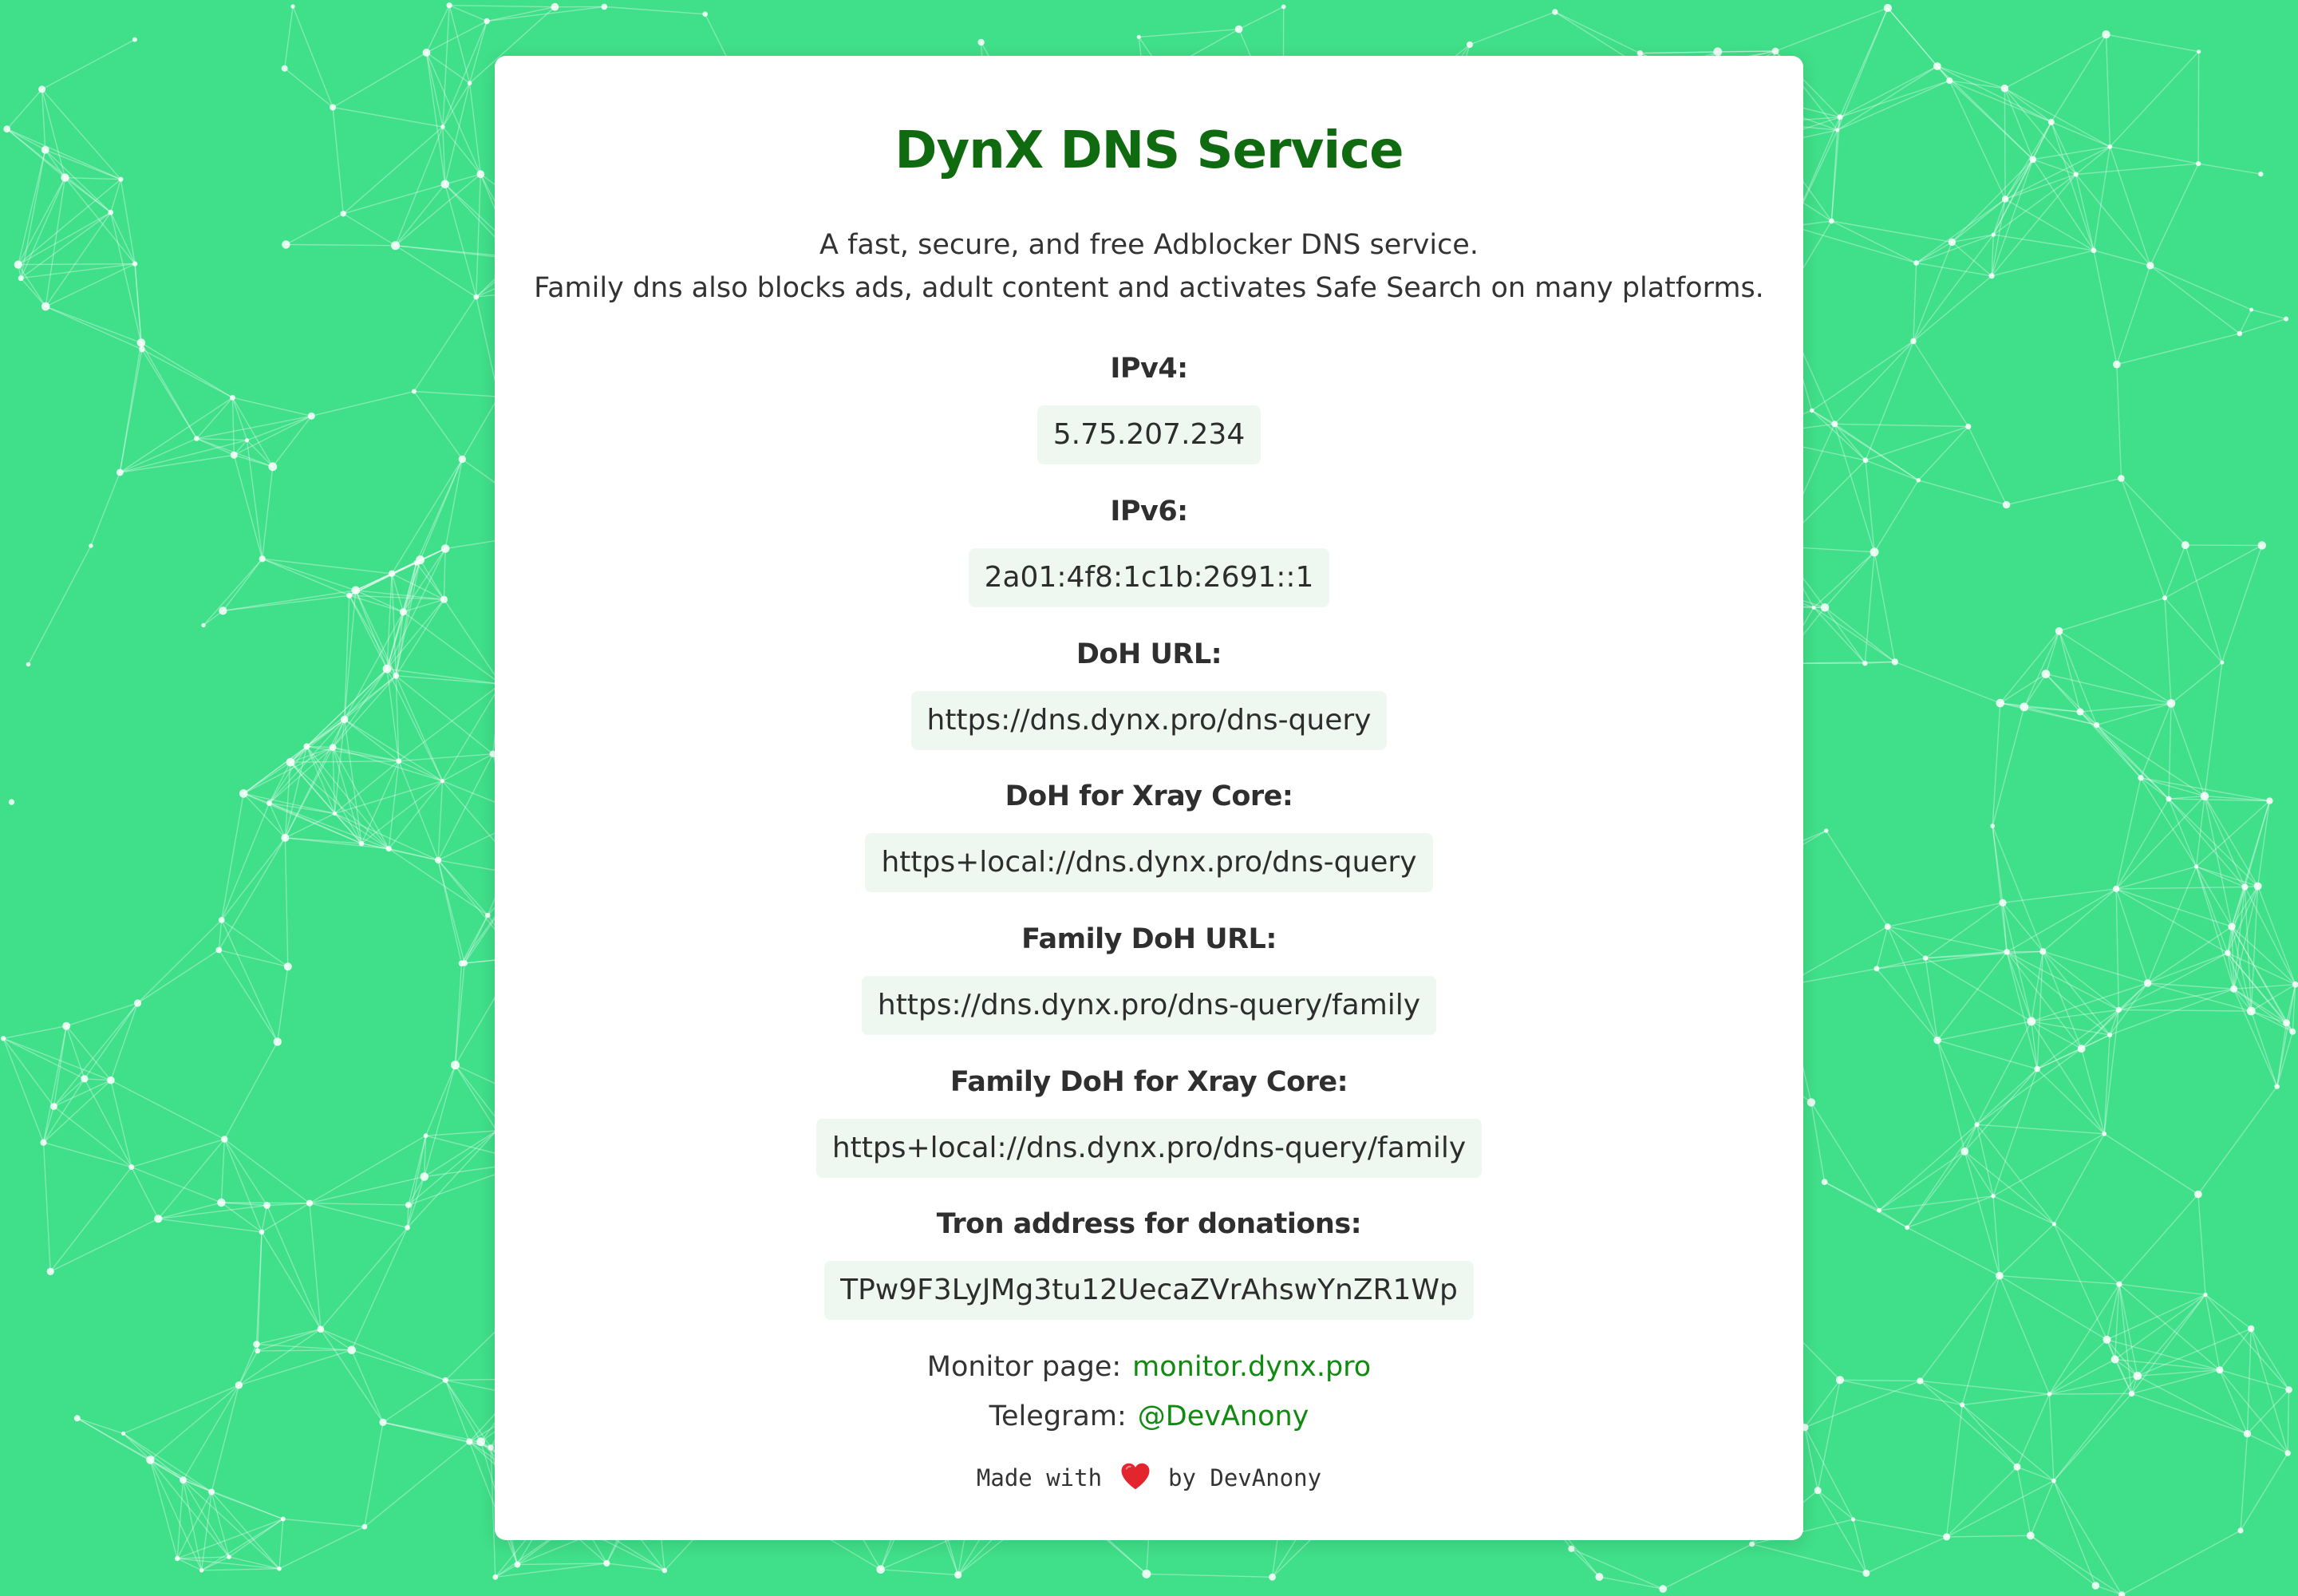  I want to click on field-value-doh-url: https://dns.dynx.pro/dns-query, so click(1149, 720).